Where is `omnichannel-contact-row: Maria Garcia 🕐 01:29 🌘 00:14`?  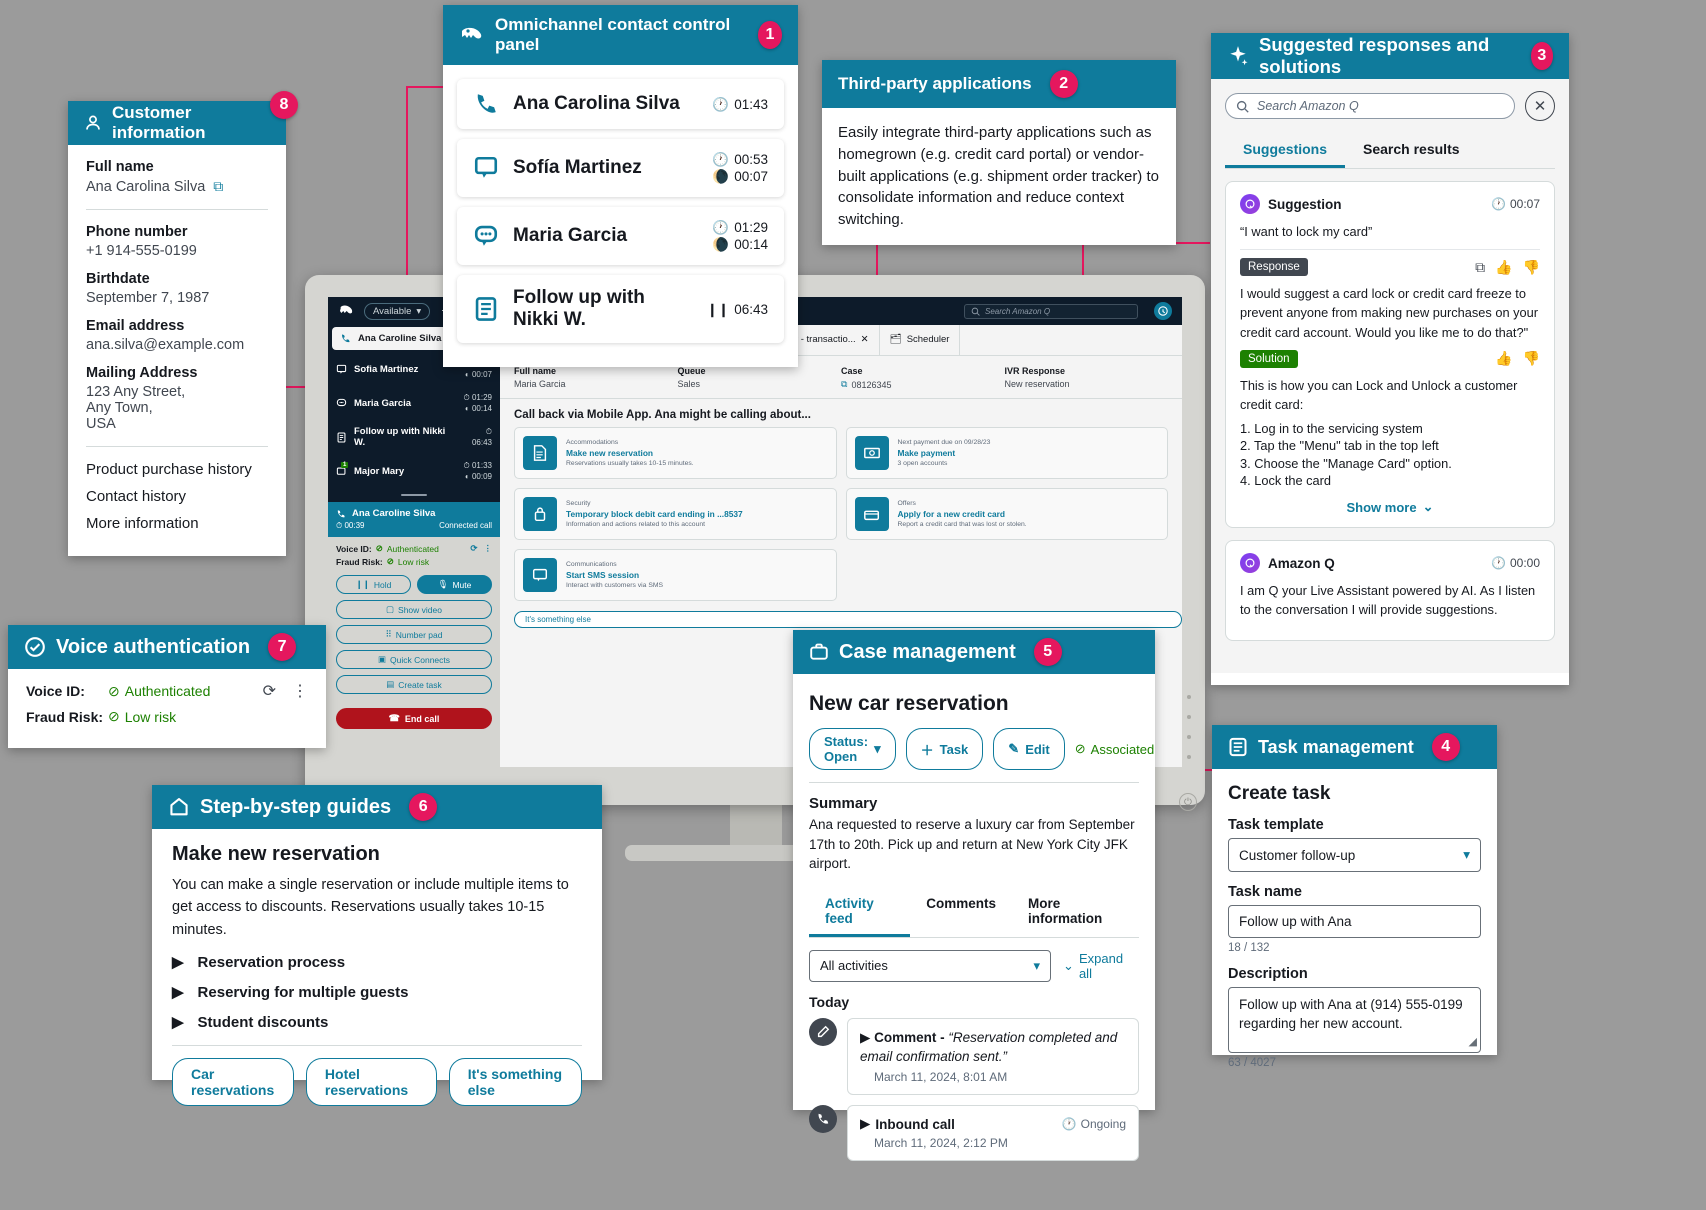 omnichannel-contact-row: Maria Garcia 🕐 01:29 🌘 00:14 is located at coordinates (620, 236).